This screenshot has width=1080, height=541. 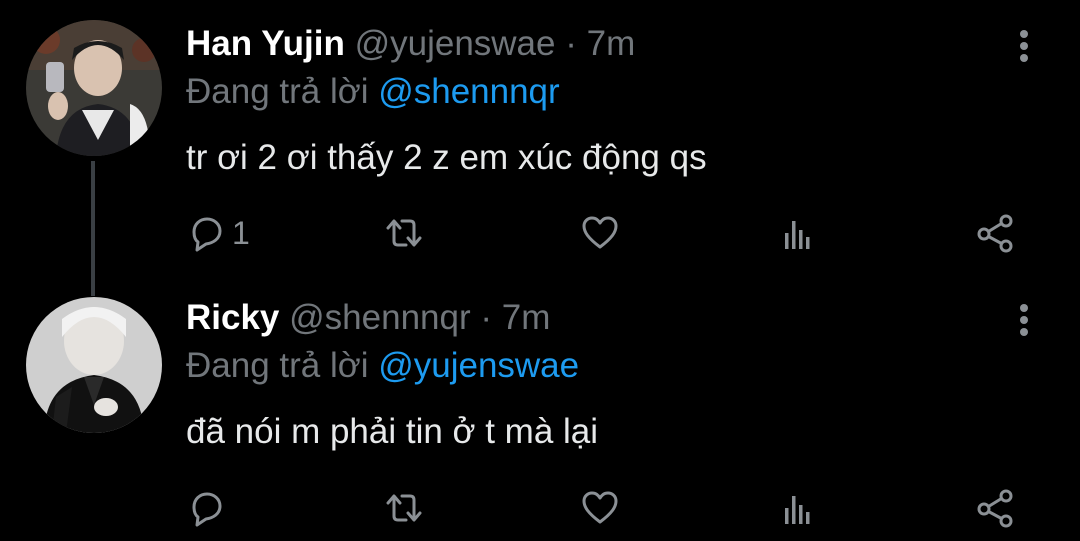 I want to click on reply-button, so click(x=209, y=508).